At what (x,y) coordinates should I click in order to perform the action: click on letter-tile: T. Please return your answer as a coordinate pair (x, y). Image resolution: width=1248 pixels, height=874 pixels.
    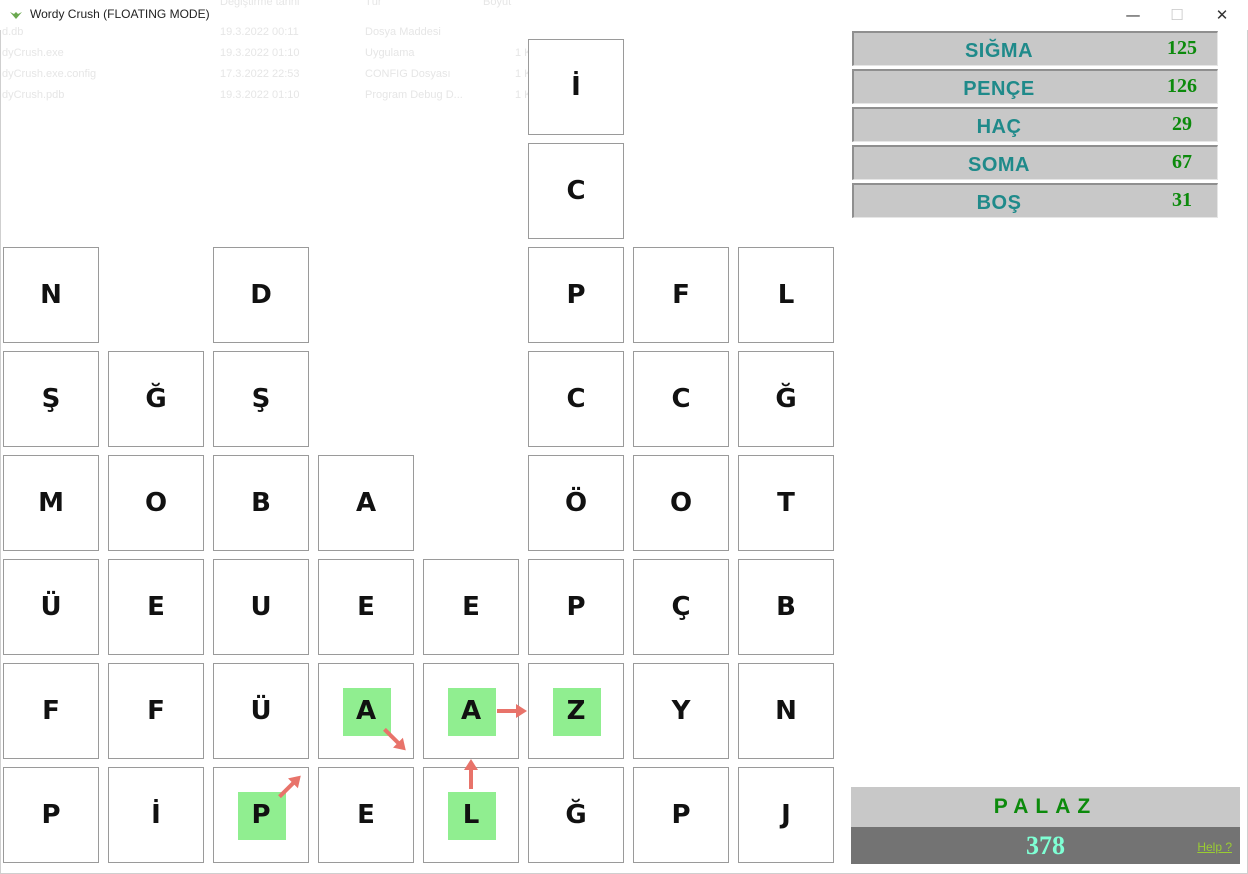
    Looking at the image, I should click on (786, 503).